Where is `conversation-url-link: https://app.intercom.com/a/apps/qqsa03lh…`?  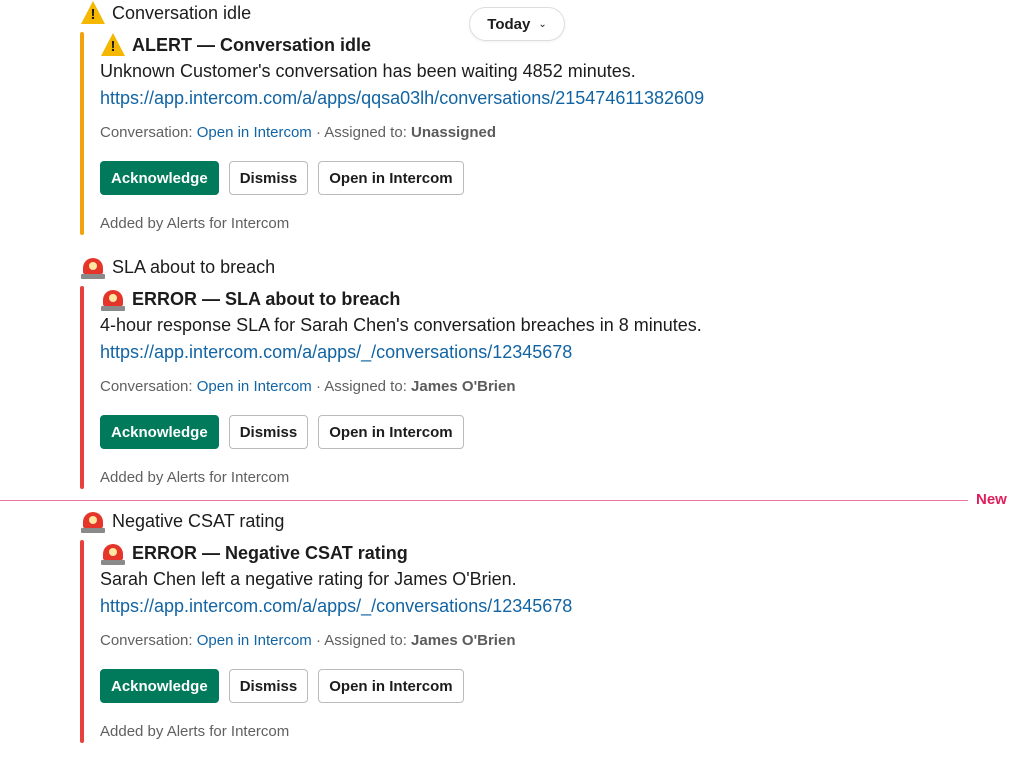 conversation-url-link: https://app.intercom.com/a/apps/qqsa03lh… is located at coordinates (402, 98).